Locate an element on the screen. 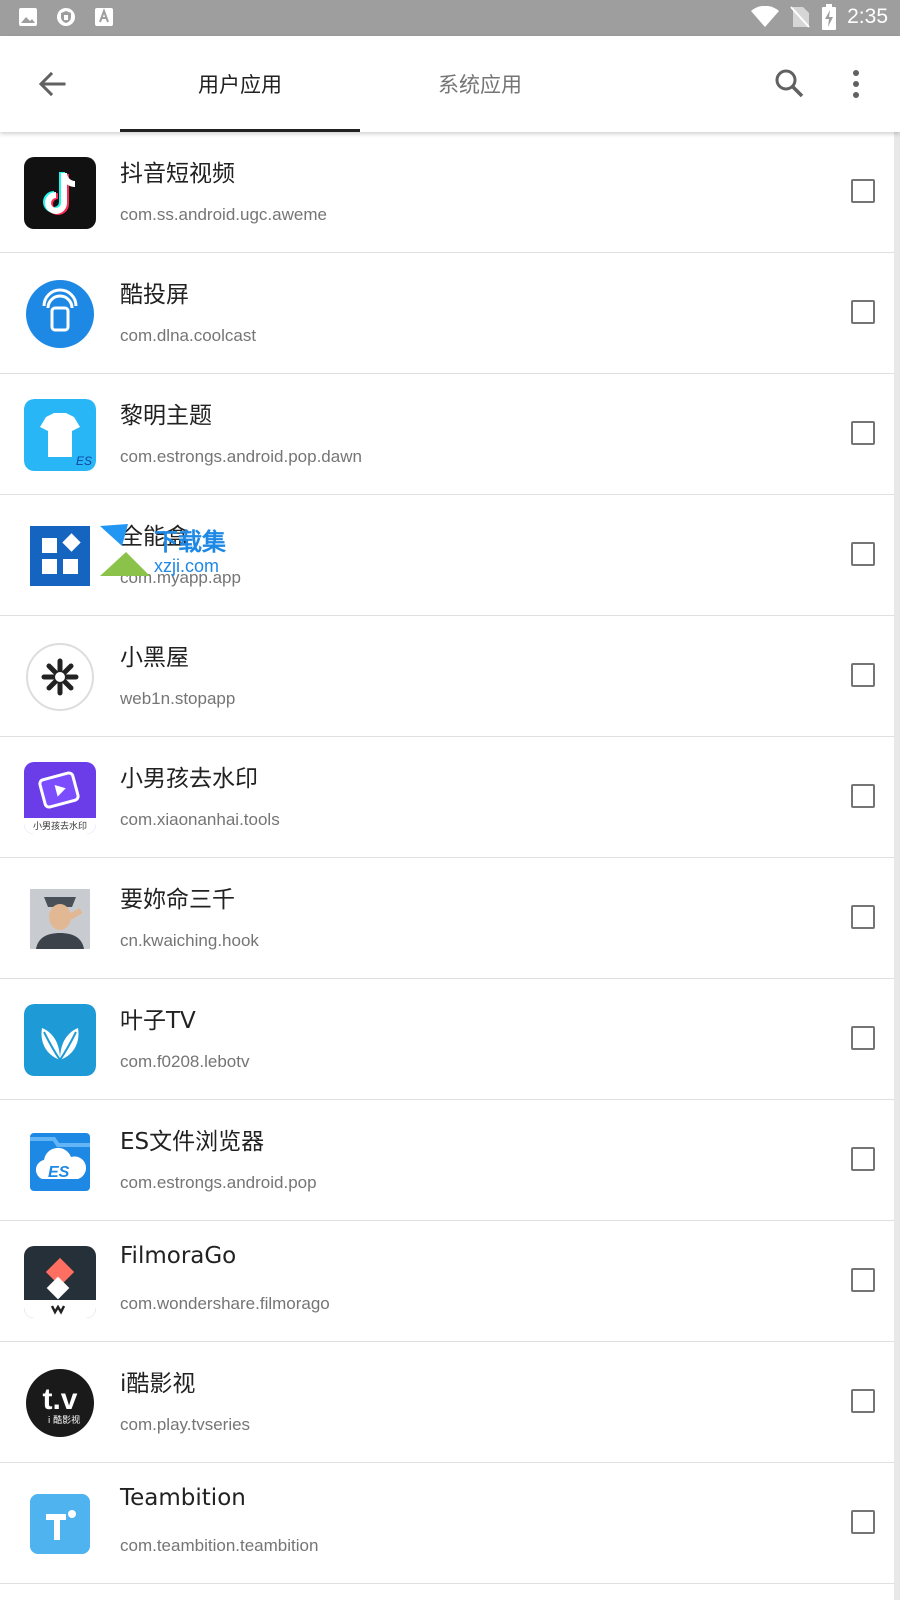  app-name: 小黑屋 is located at coordinates (154, 658).